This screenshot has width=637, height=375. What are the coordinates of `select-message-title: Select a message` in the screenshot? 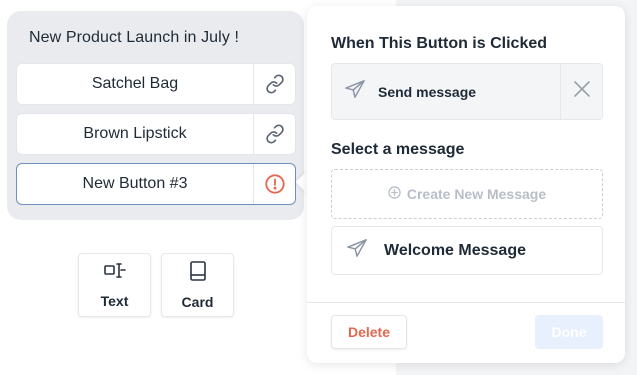 It's located at (398, 149).